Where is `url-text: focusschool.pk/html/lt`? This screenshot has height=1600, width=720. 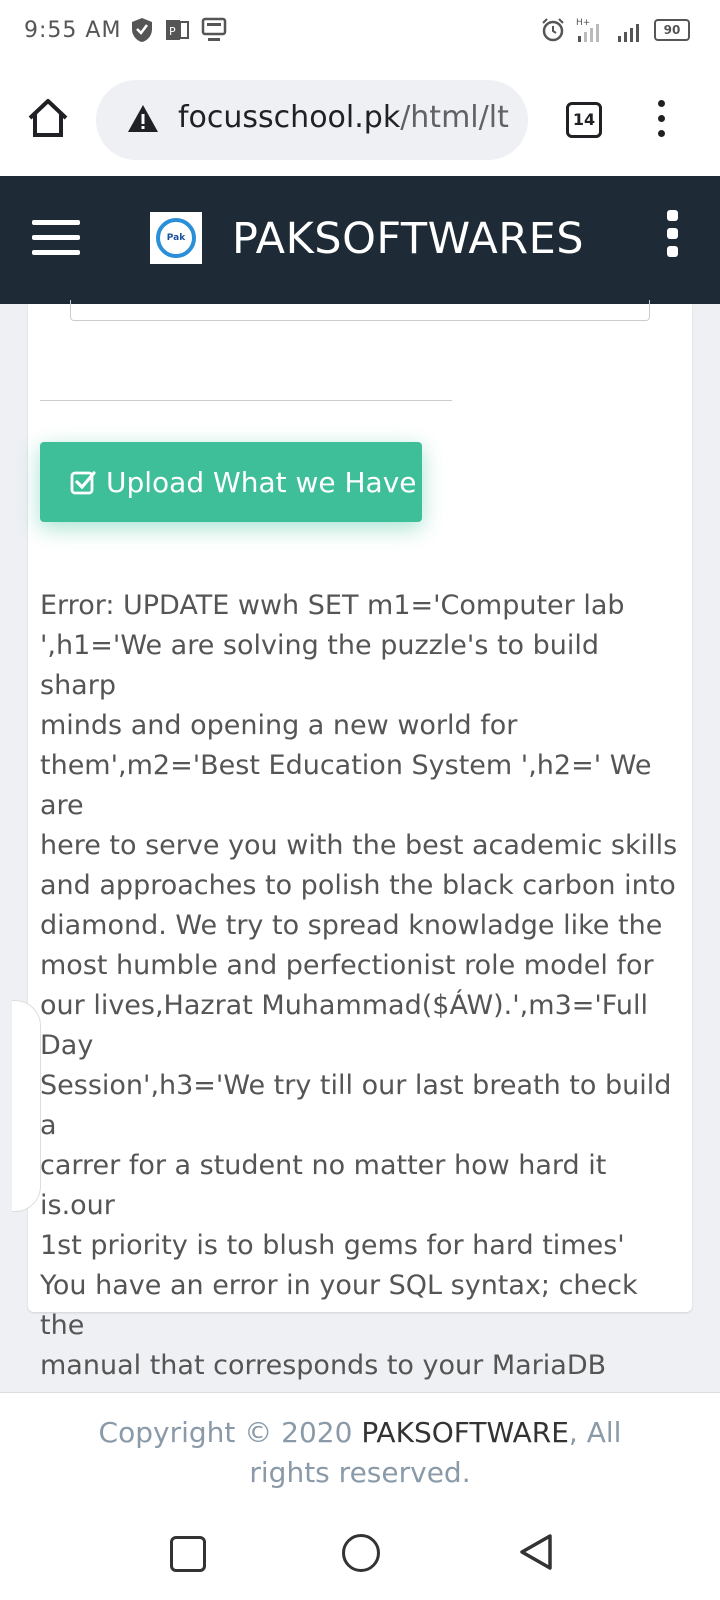
url-text: focusschool.pk/html/lt is located at coordinates (343, 117).